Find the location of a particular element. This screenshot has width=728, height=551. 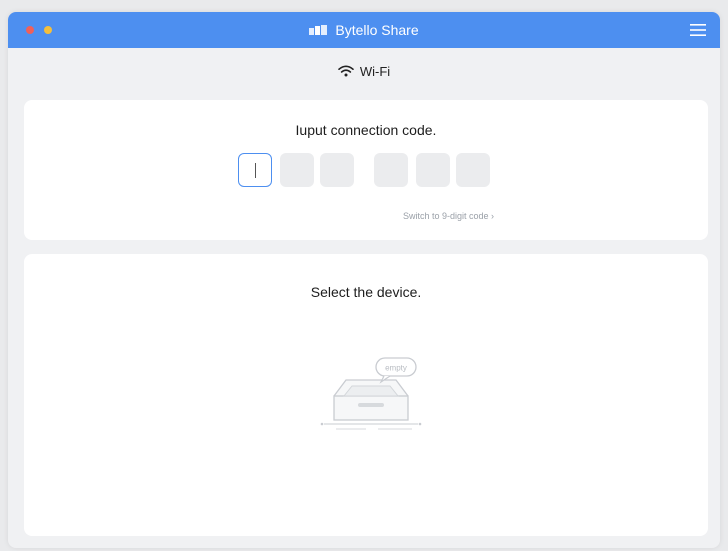

device-list-heading: Select the device. is located at coordinates (366, 292).